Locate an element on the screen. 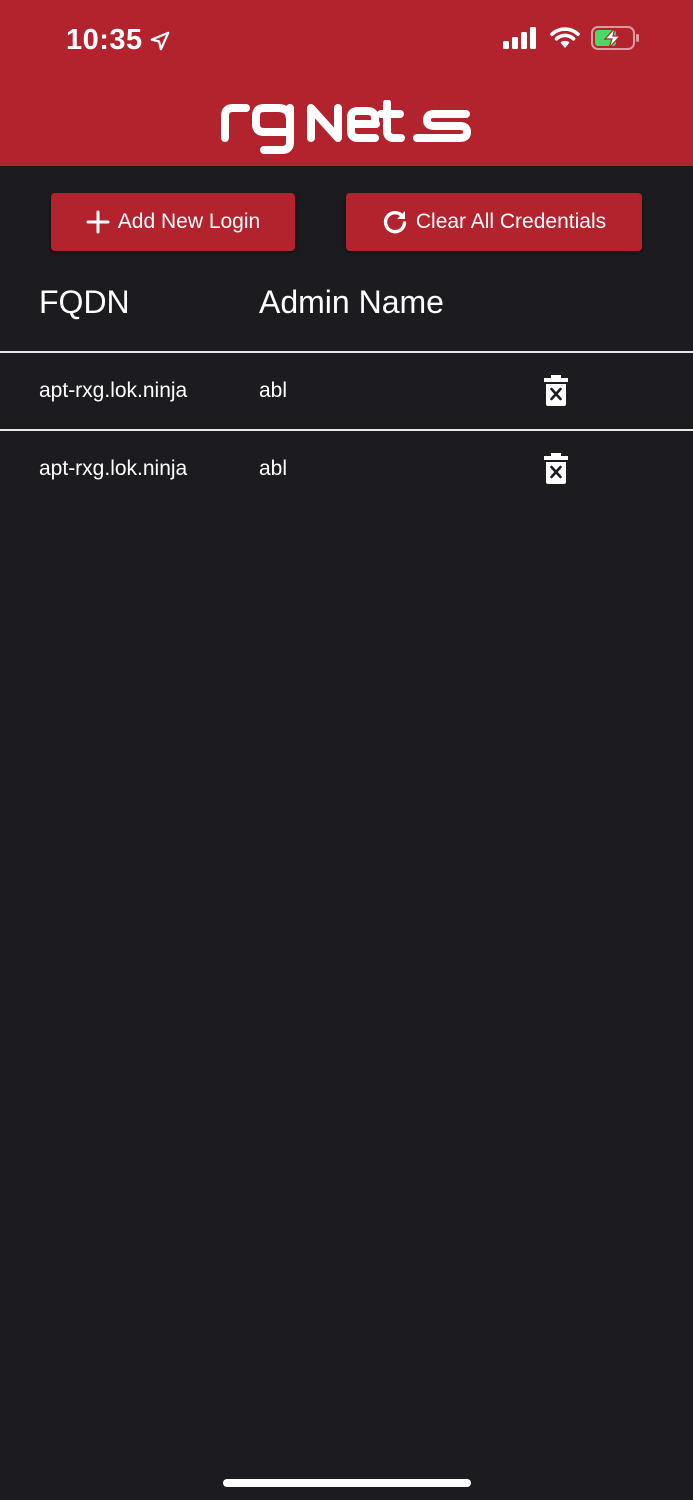 This screenshot has height=1500, width=693. action-buttons: Add New Login Clear All Credentials is located at coordinates (346, 222).